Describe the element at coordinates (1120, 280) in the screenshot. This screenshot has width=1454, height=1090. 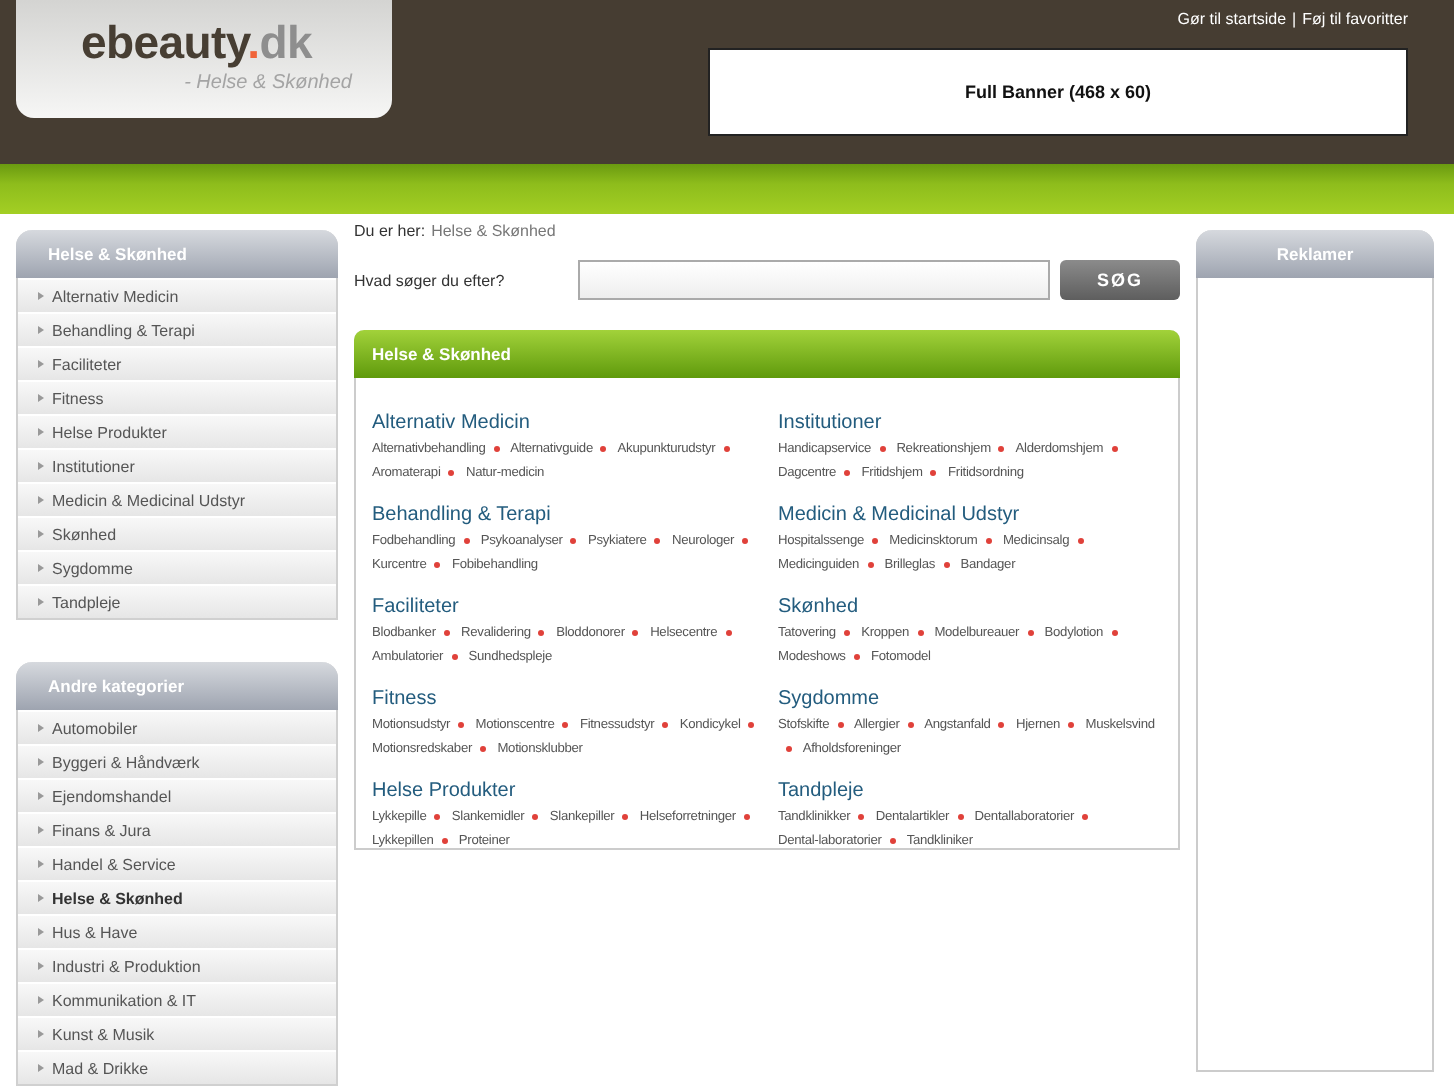
I see `search-button: SØG` at that location.